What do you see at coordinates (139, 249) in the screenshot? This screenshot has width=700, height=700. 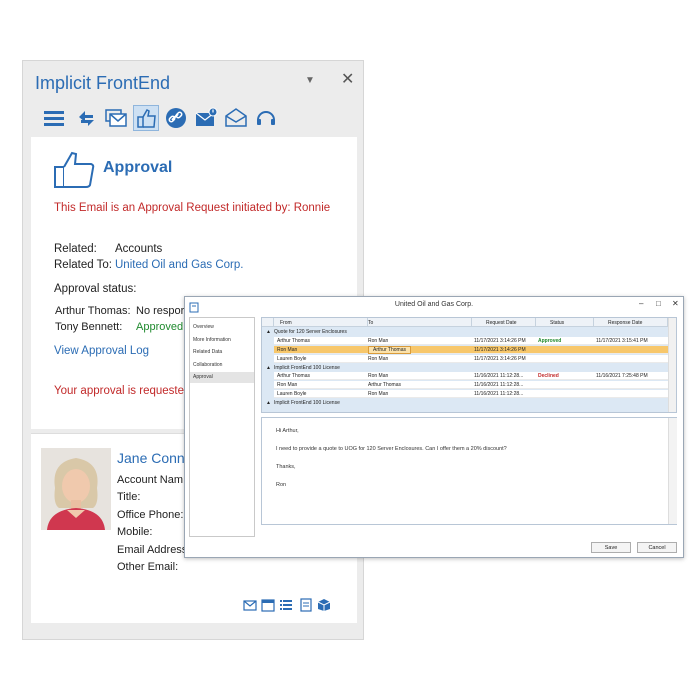 I see `related-value: Accounts` at bounding box center [139, 249].